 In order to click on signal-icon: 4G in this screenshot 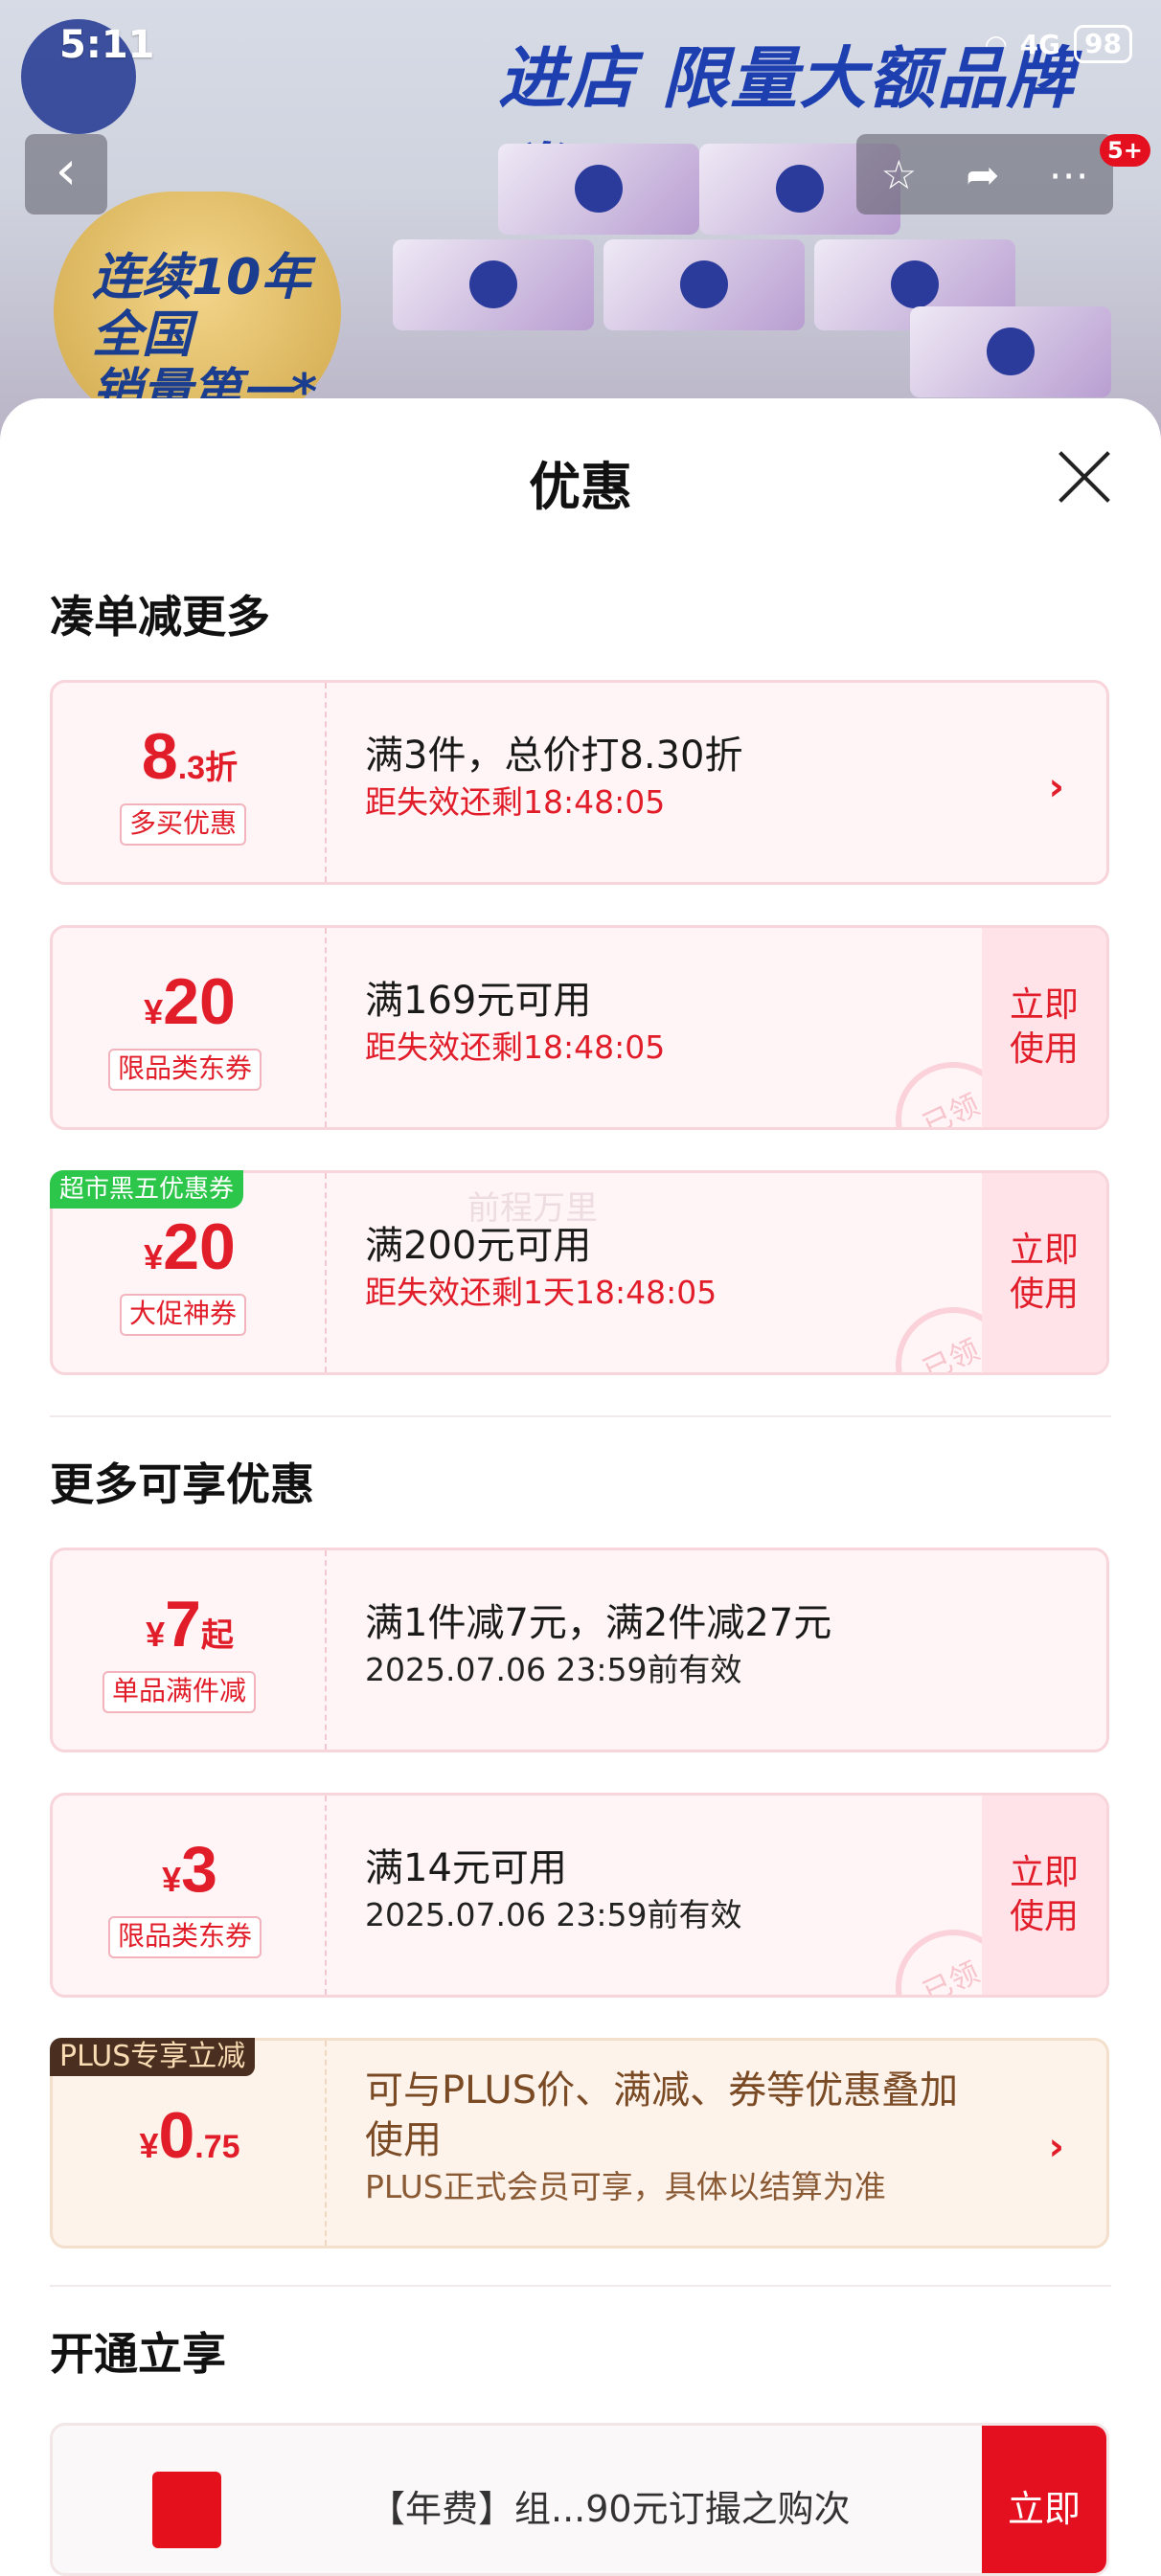, I will do `click(1040, 44)`.